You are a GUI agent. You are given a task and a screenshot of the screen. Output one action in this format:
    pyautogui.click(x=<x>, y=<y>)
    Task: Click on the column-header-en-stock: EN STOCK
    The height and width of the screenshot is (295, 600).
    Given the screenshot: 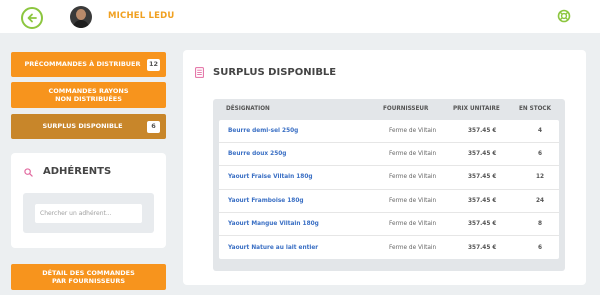 What is the action you would take?
    pyautogui.click(x=535, y=109)
    